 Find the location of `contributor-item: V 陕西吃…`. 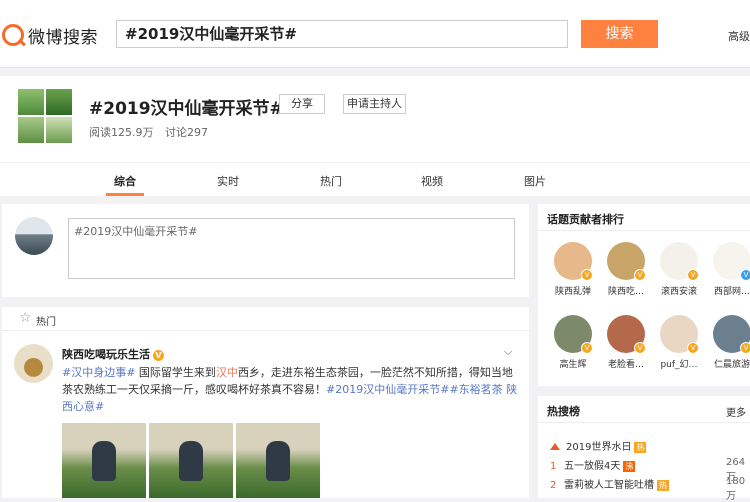

contributor-item: V 陕西吃… is located at coordinates (626, 269).